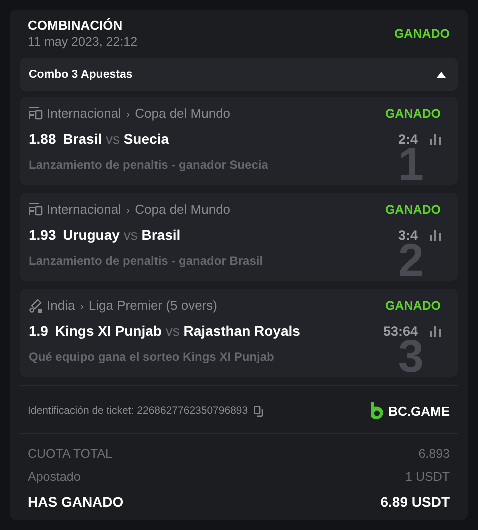  Describe the element at coordinates (400, 331) in the screenshot. I see `match-score: 53:64` at that location.